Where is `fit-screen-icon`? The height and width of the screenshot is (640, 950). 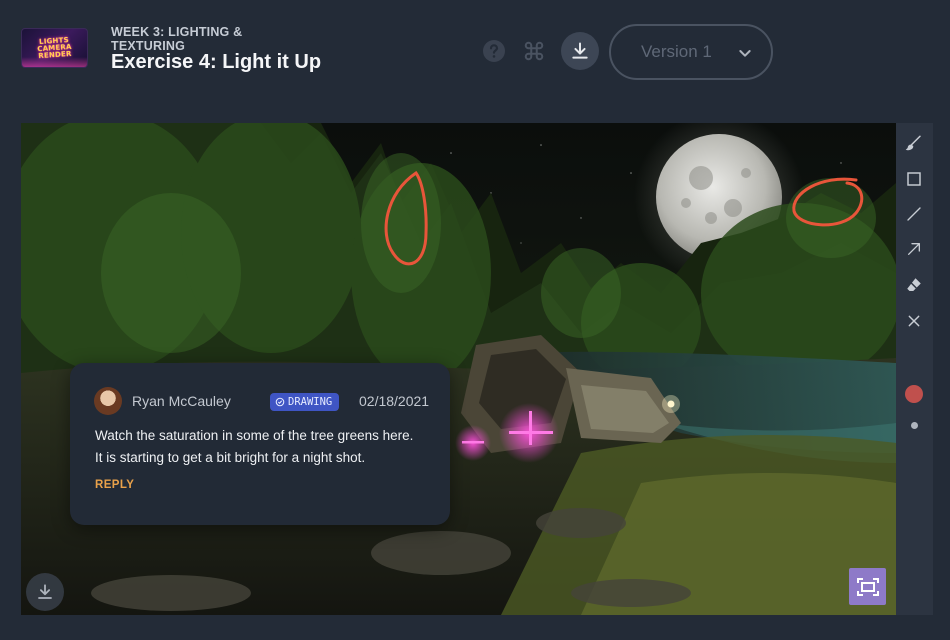
fit-screen-icon is located at coordinates (867, 586).